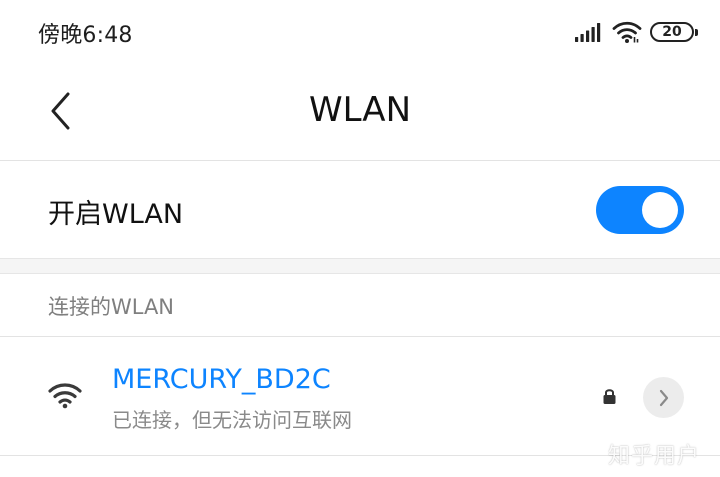 This screenshot has height=477, width=720. I want to click on network-ssid: MERCURY_BD2C, so click(221, 379).